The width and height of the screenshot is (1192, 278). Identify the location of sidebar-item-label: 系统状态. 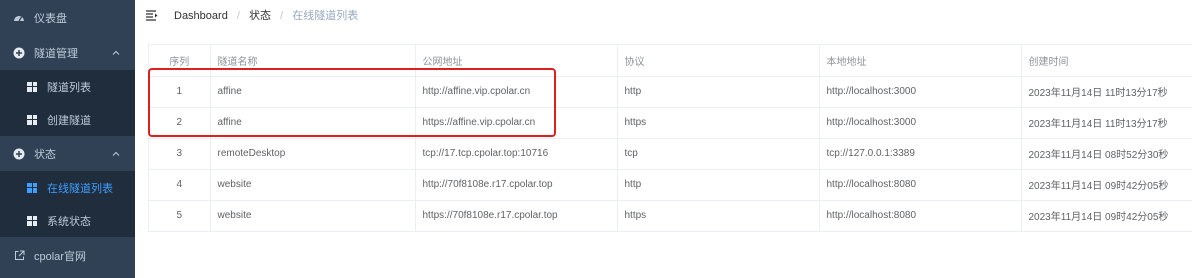
(69, 221).